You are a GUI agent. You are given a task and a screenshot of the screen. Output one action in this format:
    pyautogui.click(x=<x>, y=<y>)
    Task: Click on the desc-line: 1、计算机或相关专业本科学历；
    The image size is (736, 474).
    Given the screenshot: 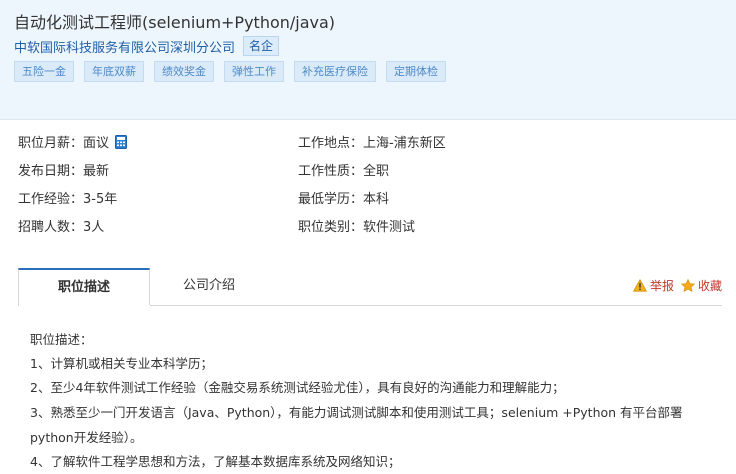 What is the action you would take?
    pyautogui.click(x=121, y=363)
    